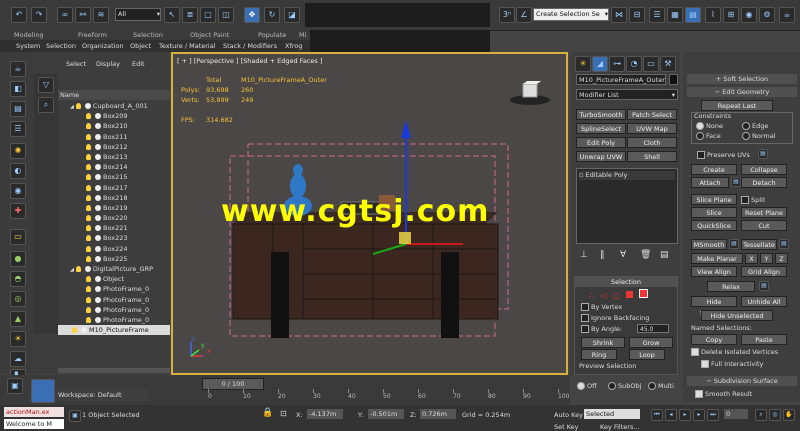 Image resolution: width=800 pixels, height=431 pixels. I want to click on pan-icon: ✋, so click(789, 415).